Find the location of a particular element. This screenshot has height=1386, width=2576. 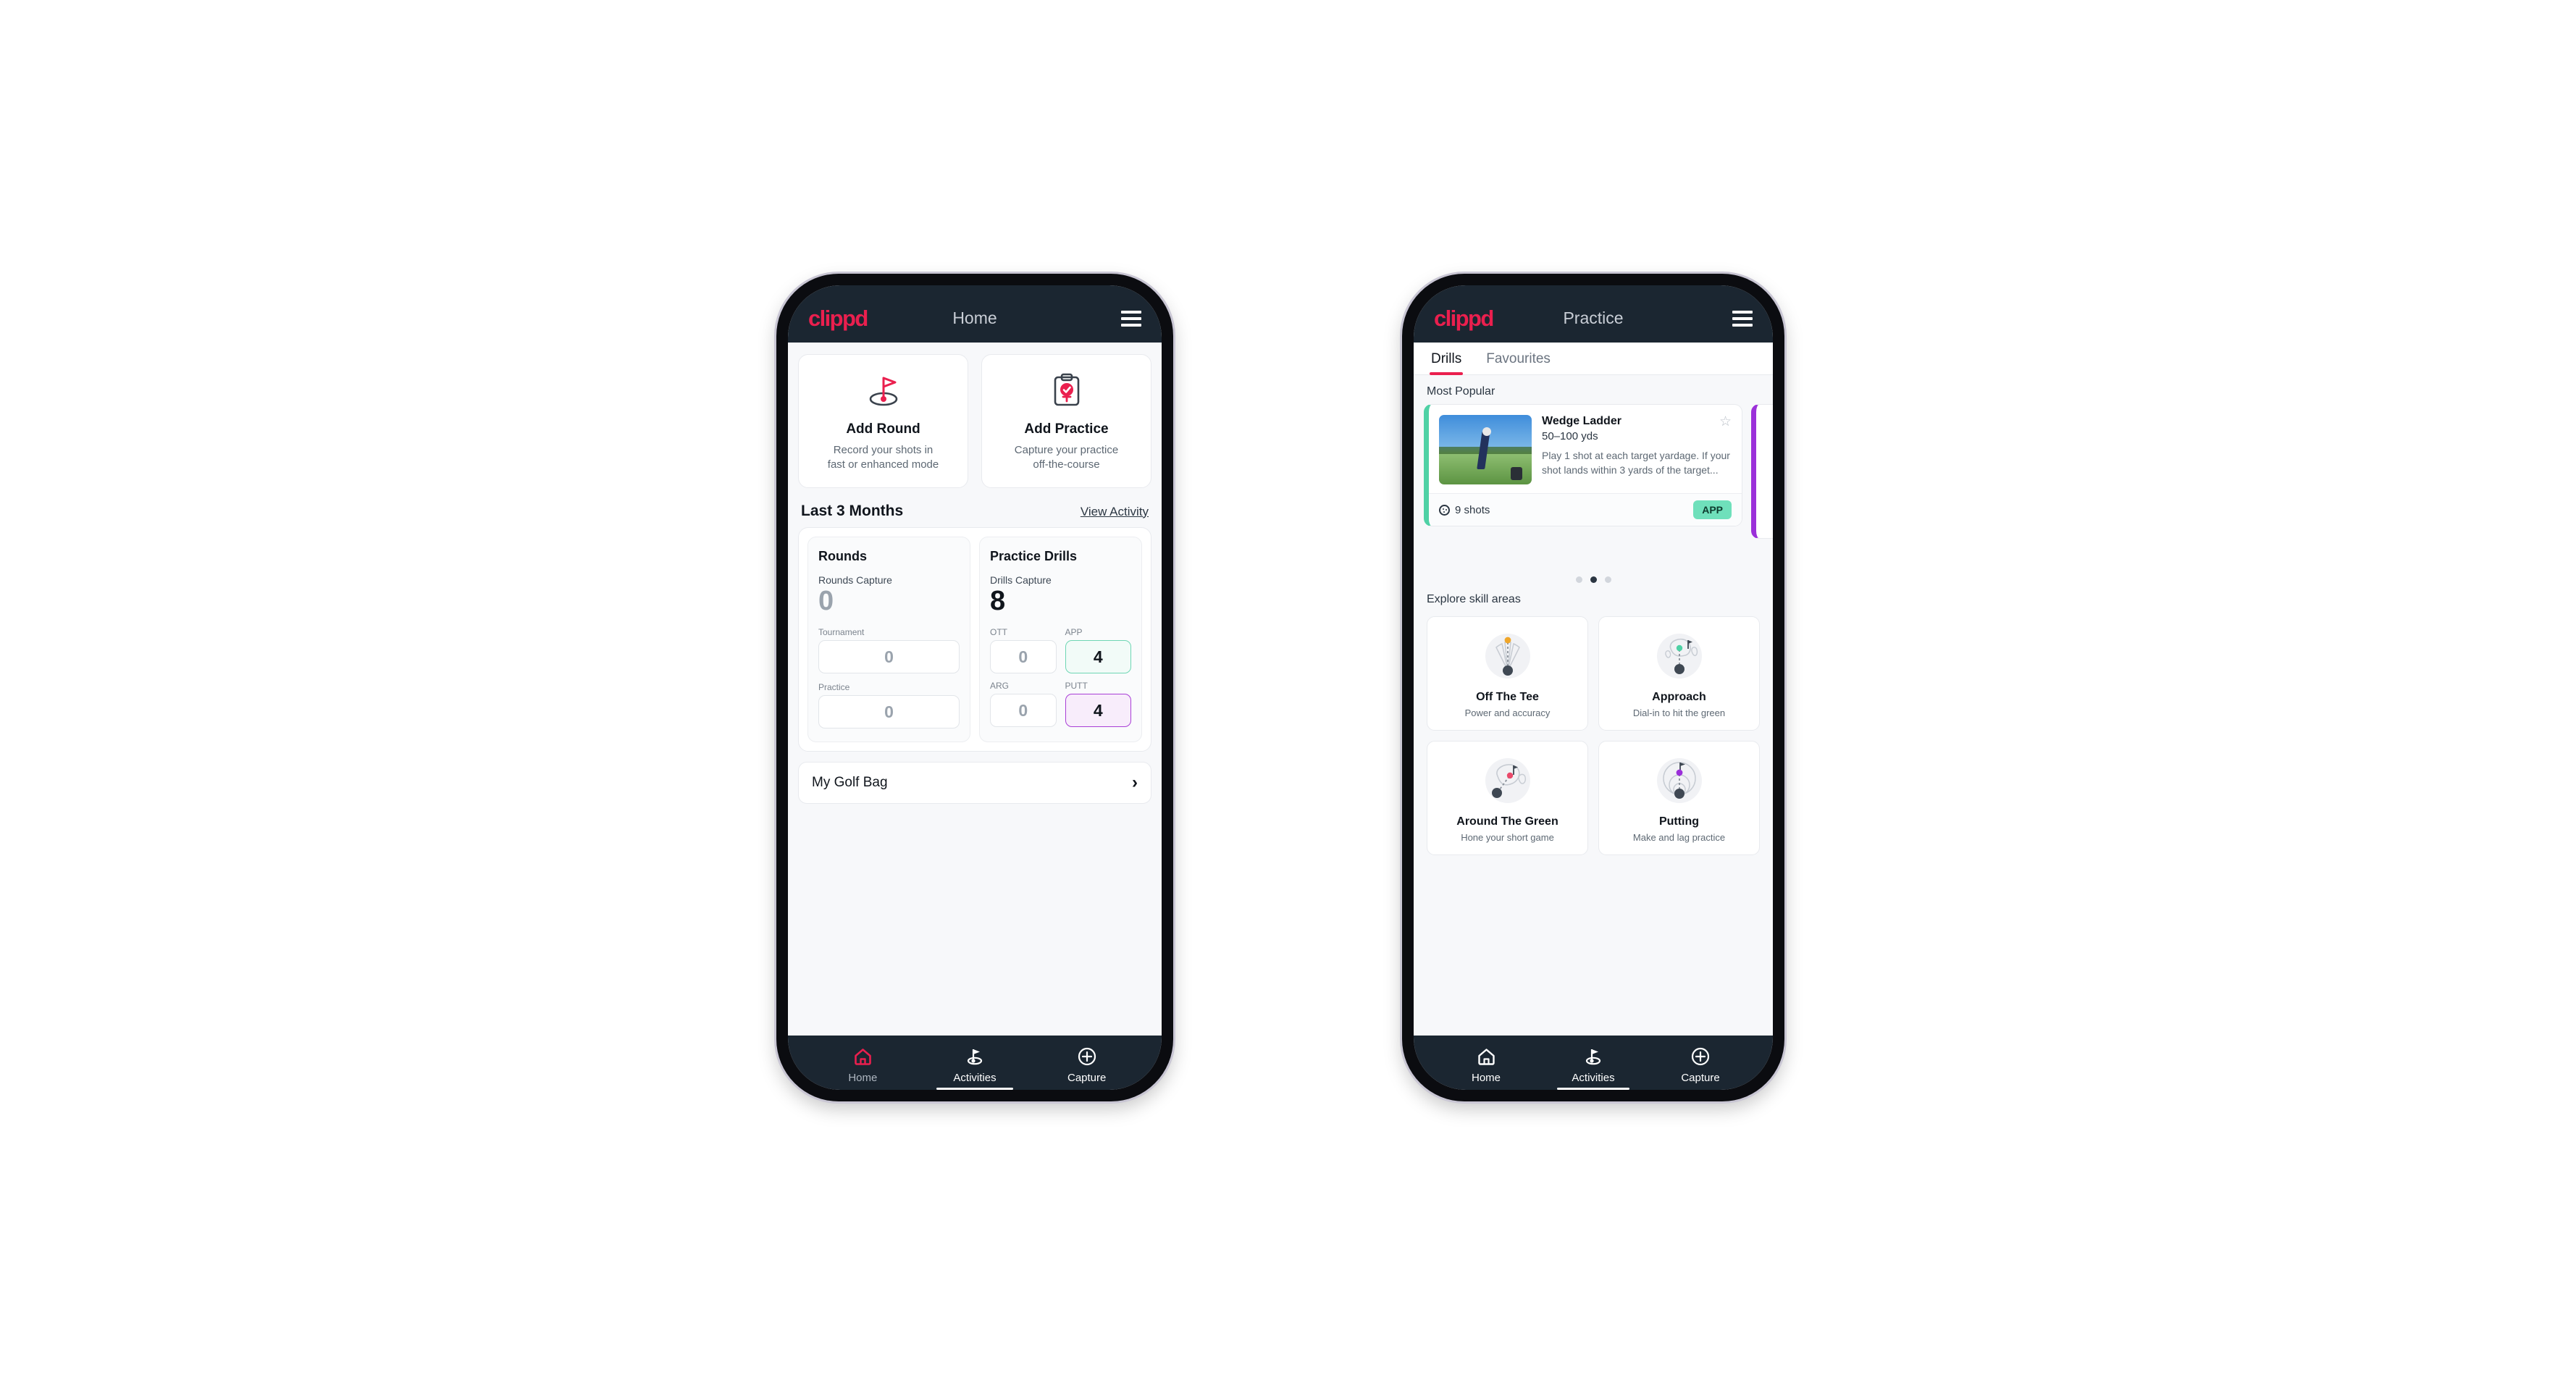

skill-sub-off-the-tee: Power and accuracy is located at coordinates (1507, 712).